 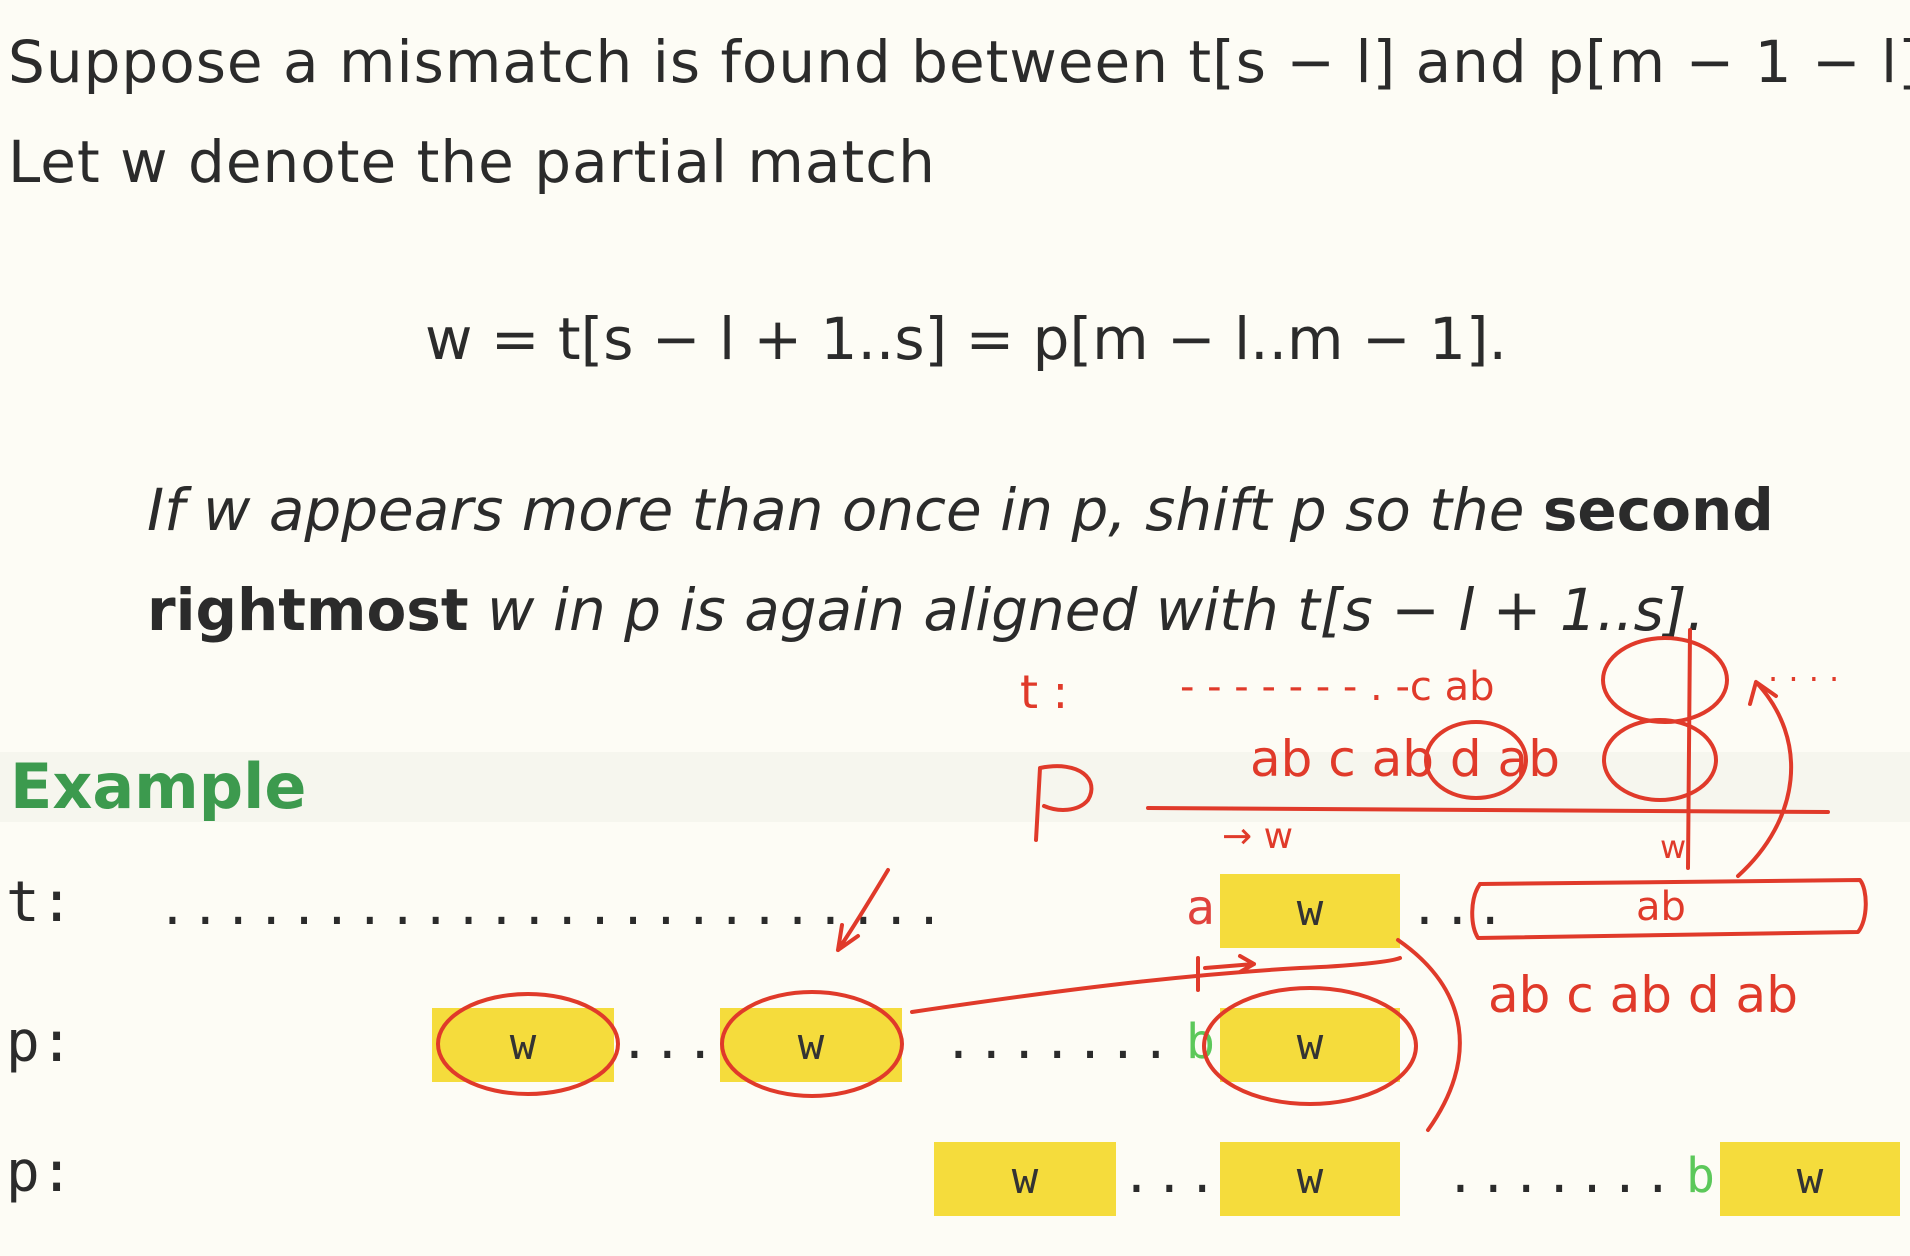 I want to click on loop-arrow, so click(x=1765, y=779).